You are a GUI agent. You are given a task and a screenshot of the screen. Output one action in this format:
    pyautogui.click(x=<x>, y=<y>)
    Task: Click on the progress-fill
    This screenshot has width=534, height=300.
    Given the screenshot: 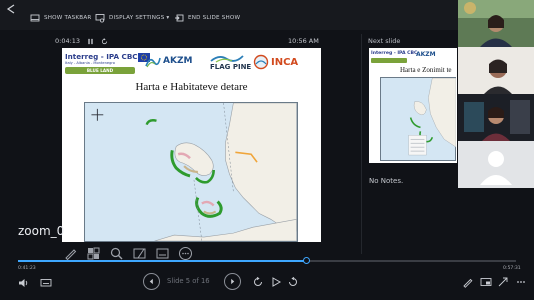 What is the action you would take?
    pyautogui.click(x=162, y=261)
    